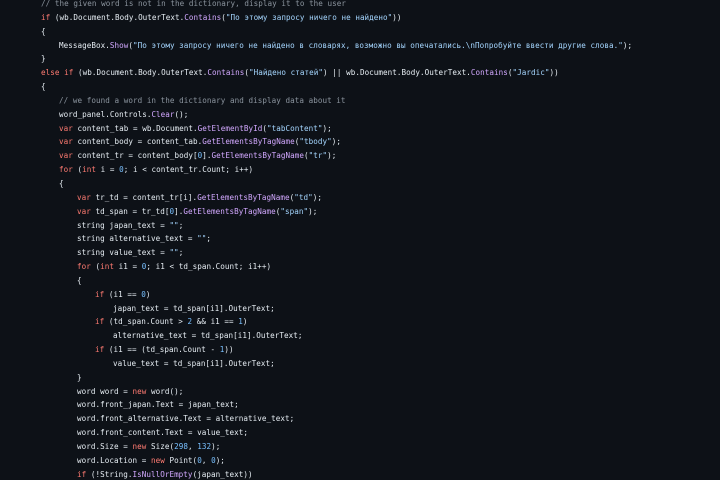  Describe the element at coordinates (222, 474) in the screenshot. I see `code-token-plain: (japan_text))` at that location.